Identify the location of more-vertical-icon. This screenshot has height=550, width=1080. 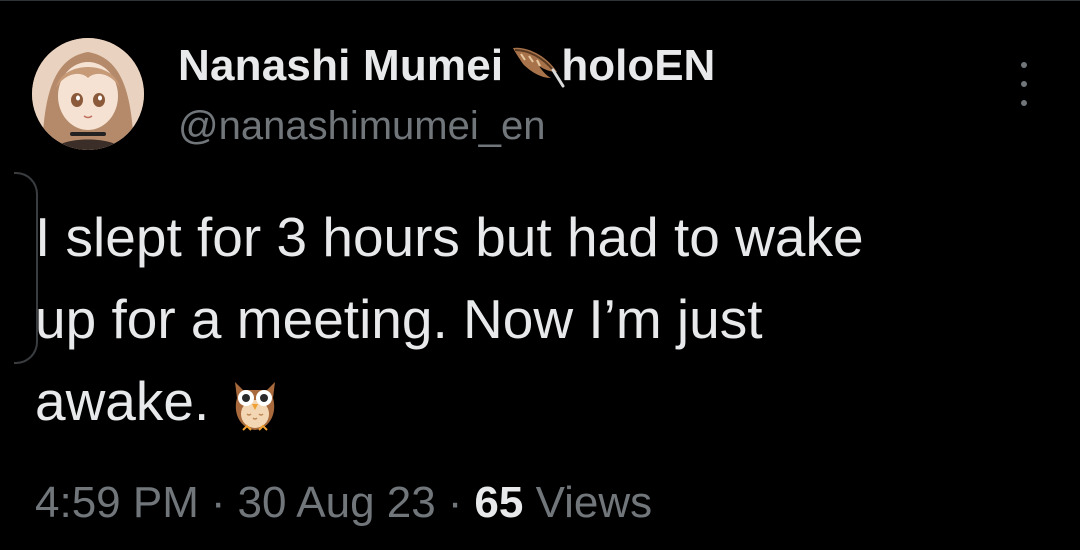
(1024, 84).